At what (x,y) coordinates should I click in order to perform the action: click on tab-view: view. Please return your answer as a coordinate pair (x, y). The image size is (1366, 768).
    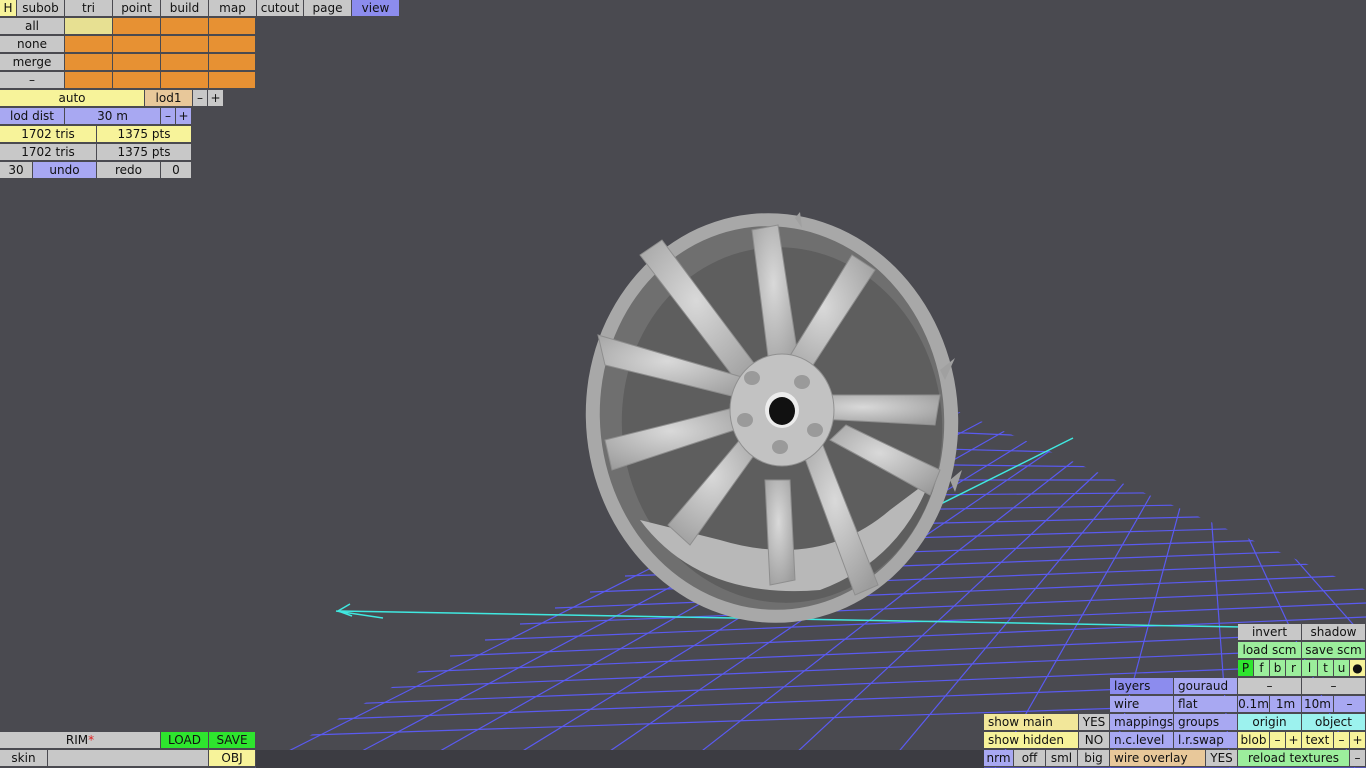
    Looking at the image, I should click on (376, 8).